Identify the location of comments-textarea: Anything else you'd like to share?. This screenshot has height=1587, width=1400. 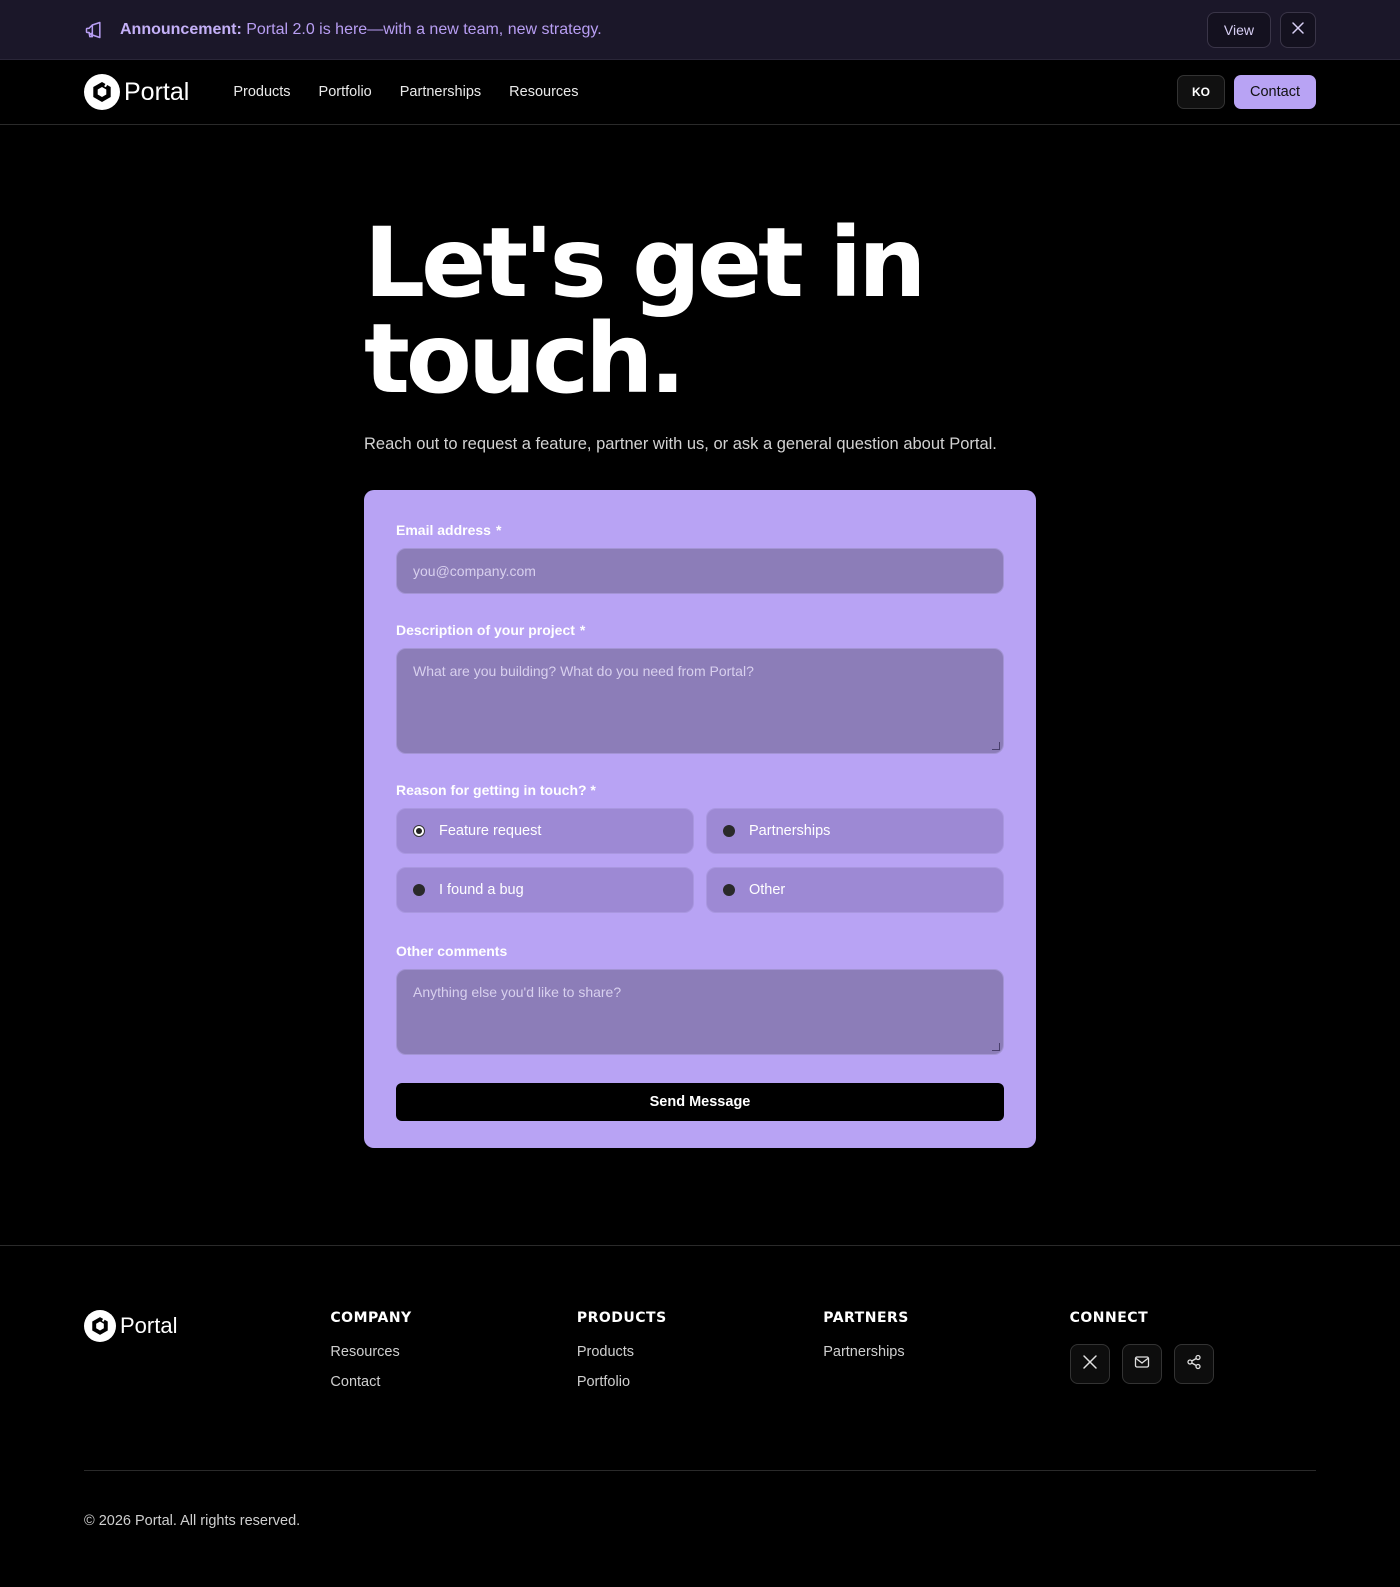
(700, 1012).